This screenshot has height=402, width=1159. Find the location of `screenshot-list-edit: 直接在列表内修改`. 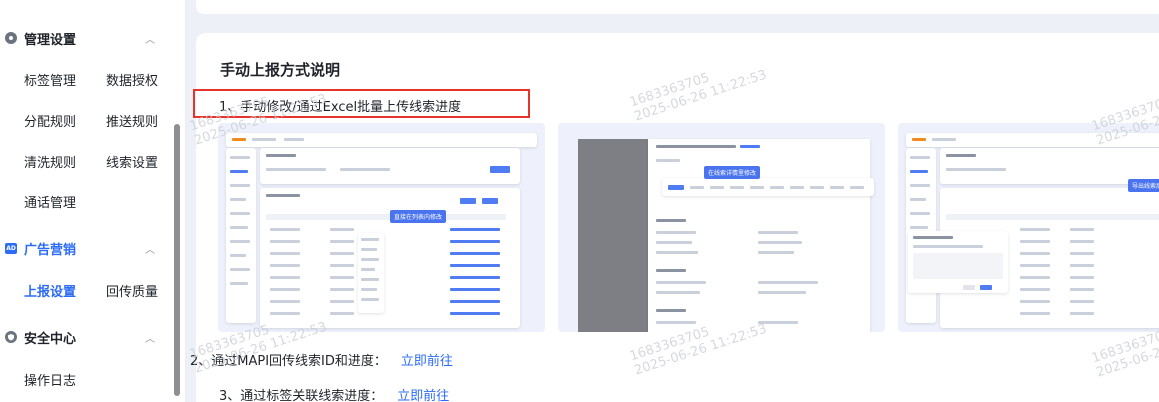

screenshot-list-edit: 直接在列表内修改 is located at coordinates (381, 227).